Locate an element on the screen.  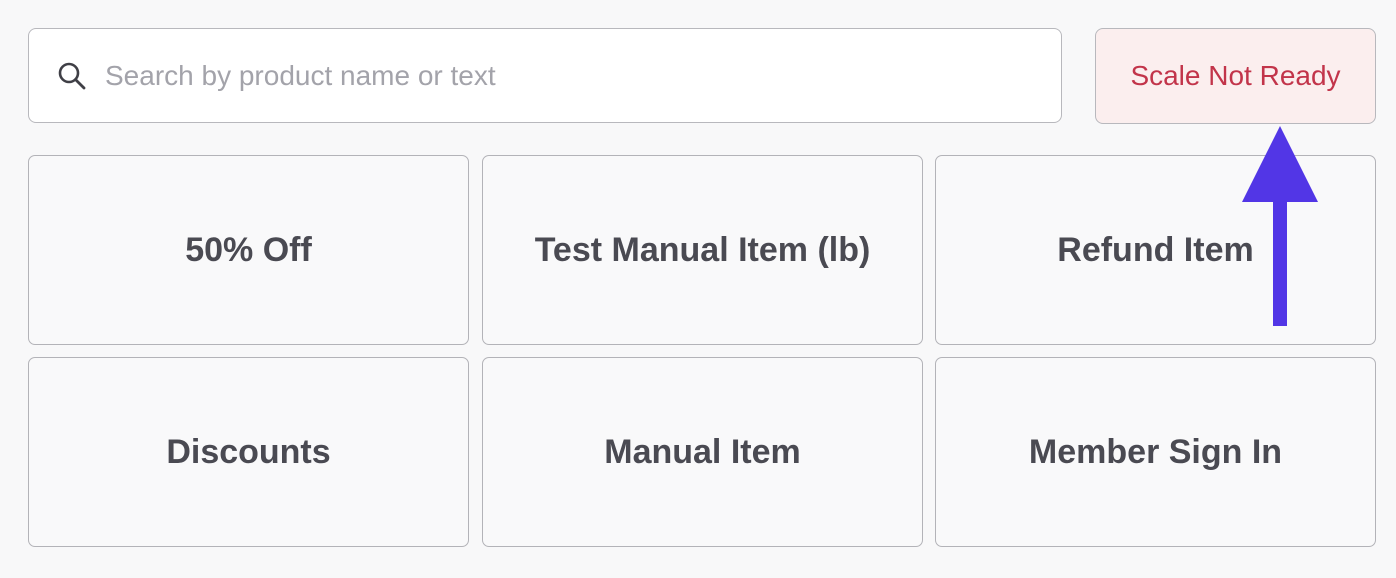
search-input is located at coordinates (575, 75).